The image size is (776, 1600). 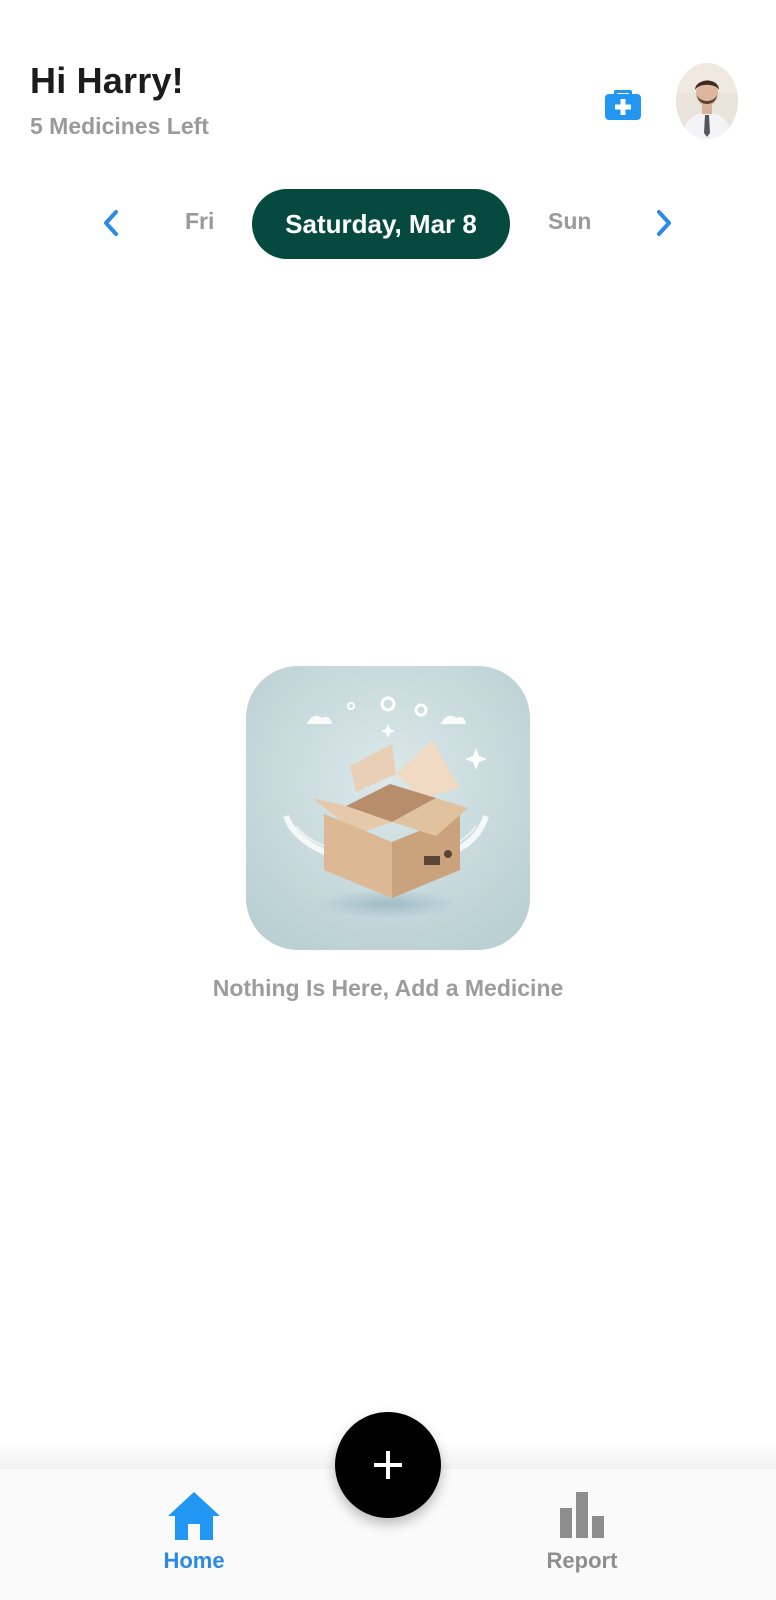 I want to click on plus-icon, so click(x=388, y=1465).